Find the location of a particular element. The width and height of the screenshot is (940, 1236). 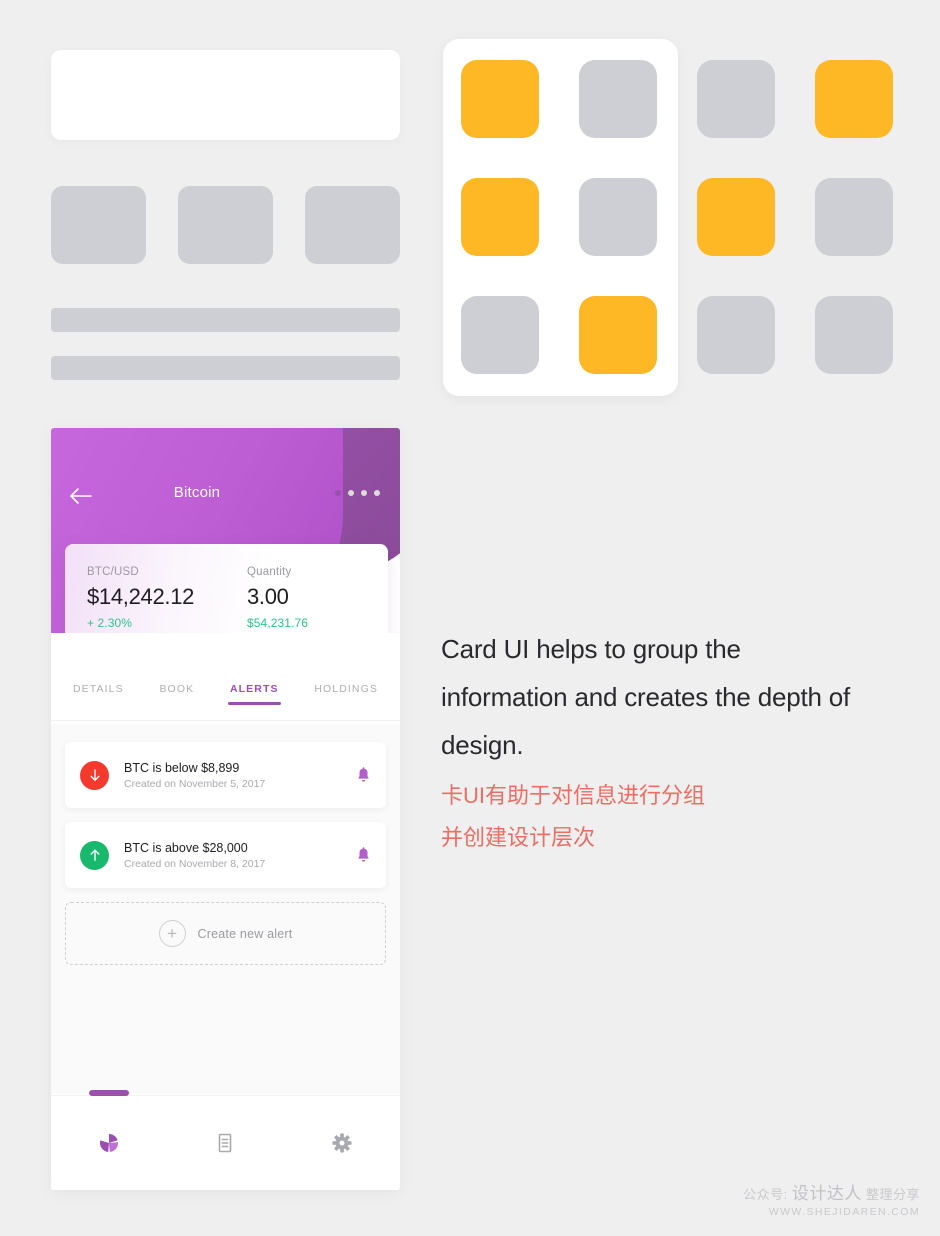

quantity-label: Quantity is located at coordinates (269, 572).